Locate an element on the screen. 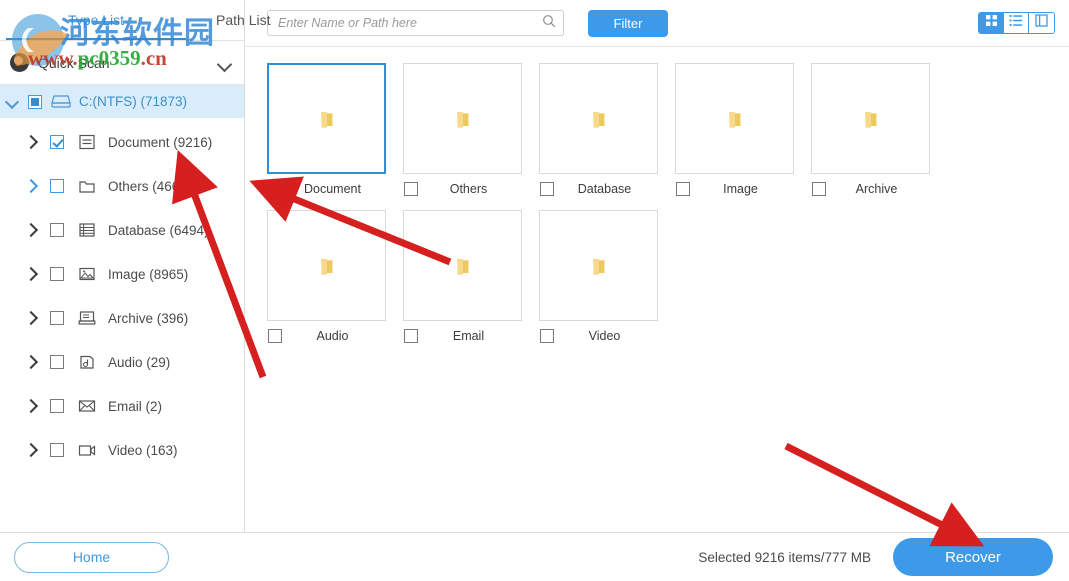 The image size is (1069, 581). drive-checkbox is located at coordinates (35, 101).